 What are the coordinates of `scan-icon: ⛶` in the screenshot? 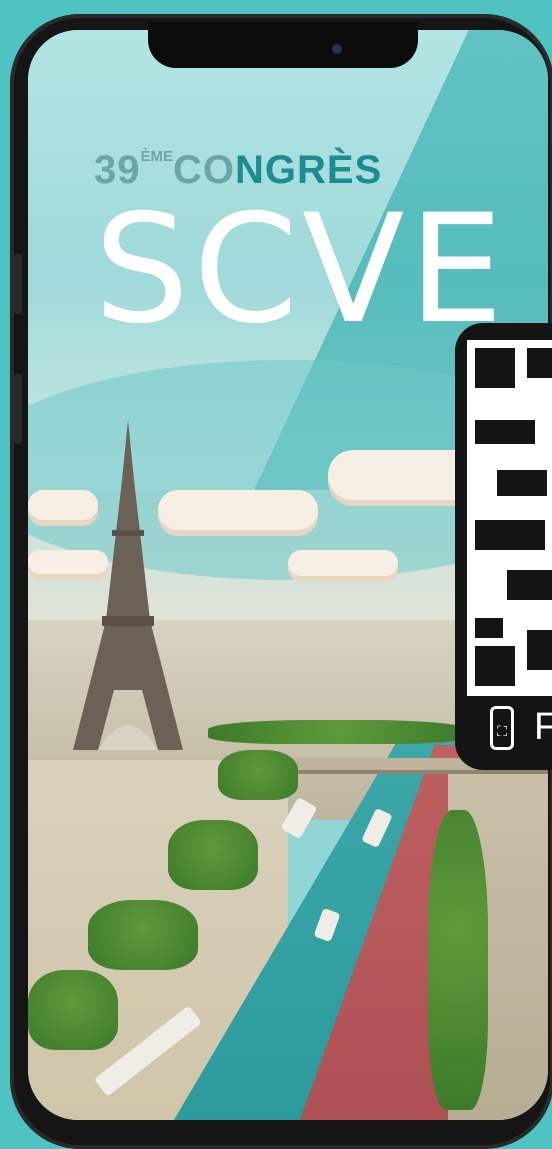 It's located at (502, 728).